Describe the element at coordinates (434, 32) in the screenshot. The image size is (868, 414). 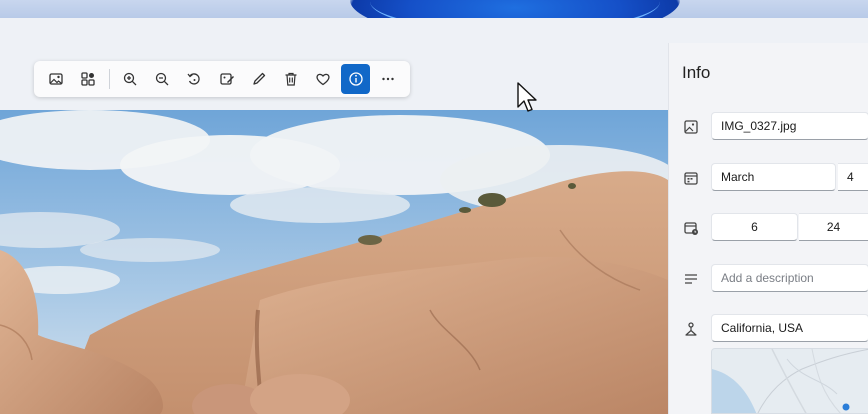
I see `title-bar` at that location.